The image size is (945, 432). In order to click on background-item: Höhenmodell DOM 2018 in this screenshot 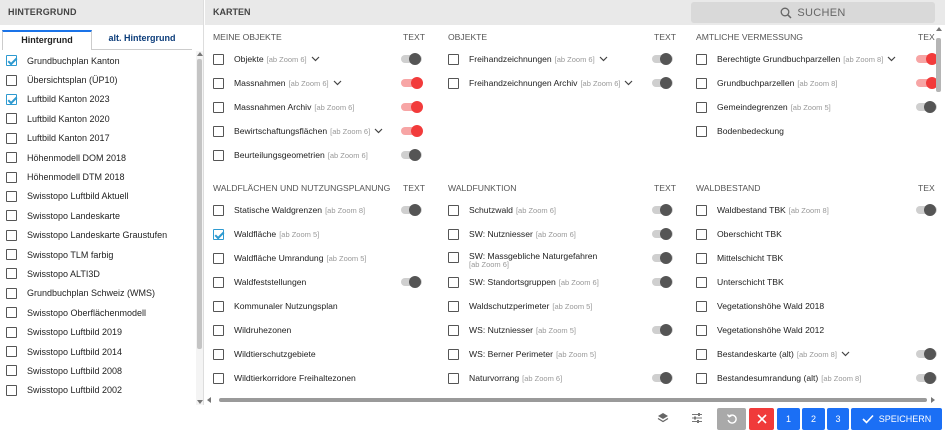, I will do `click(98, 157)`.